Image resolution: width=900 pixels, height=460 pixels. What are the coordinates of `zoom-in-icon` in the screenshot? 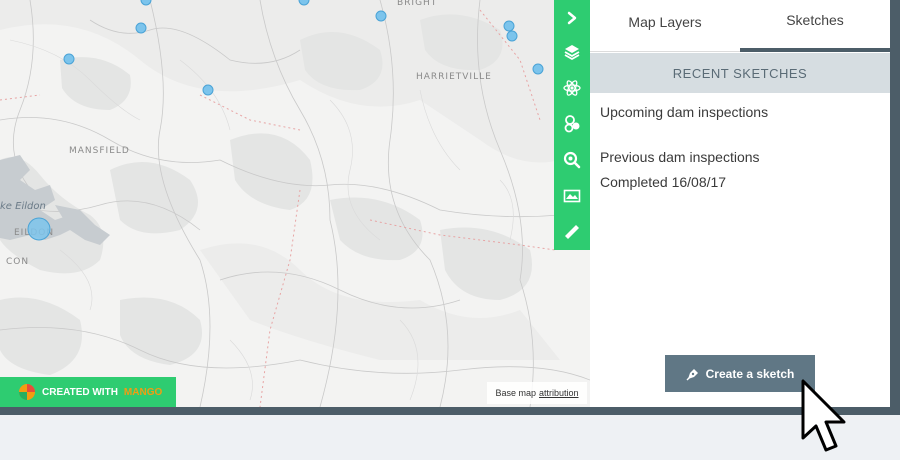 It's located at (572, 160).